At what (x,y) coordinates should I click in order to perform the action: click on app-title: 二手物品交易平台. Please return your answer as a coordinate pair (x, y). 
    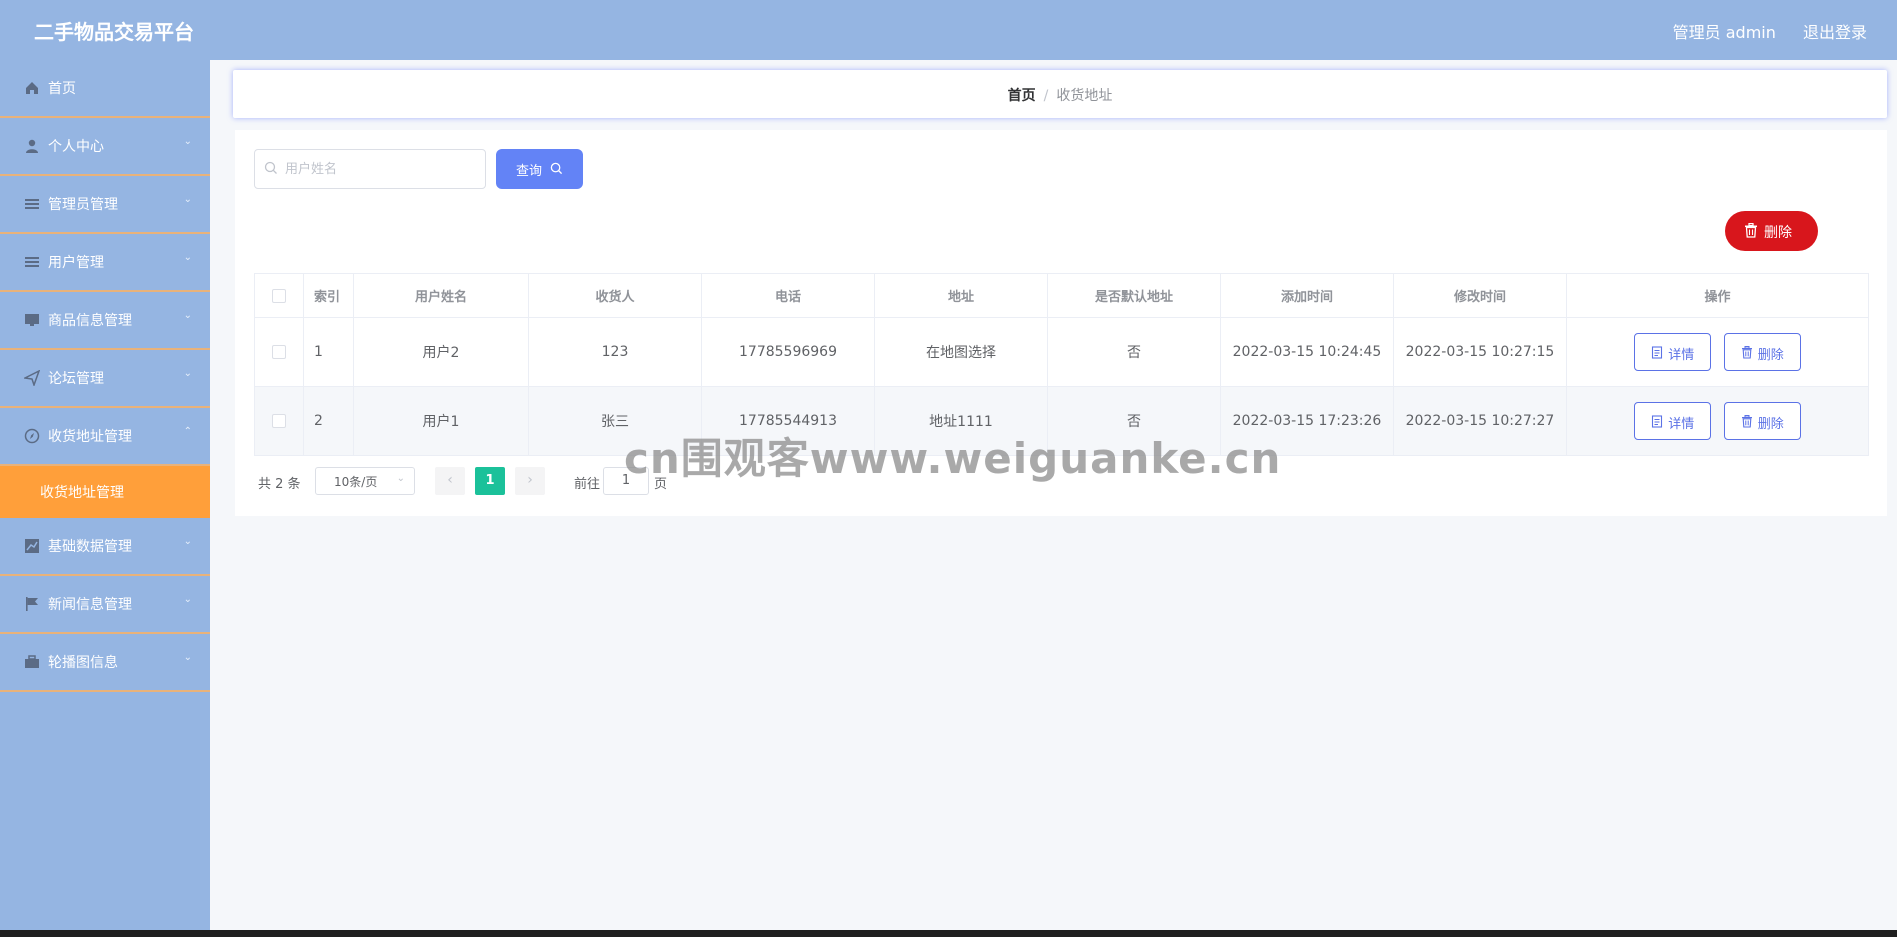
    Looking at the image, I should click on (114, 32).